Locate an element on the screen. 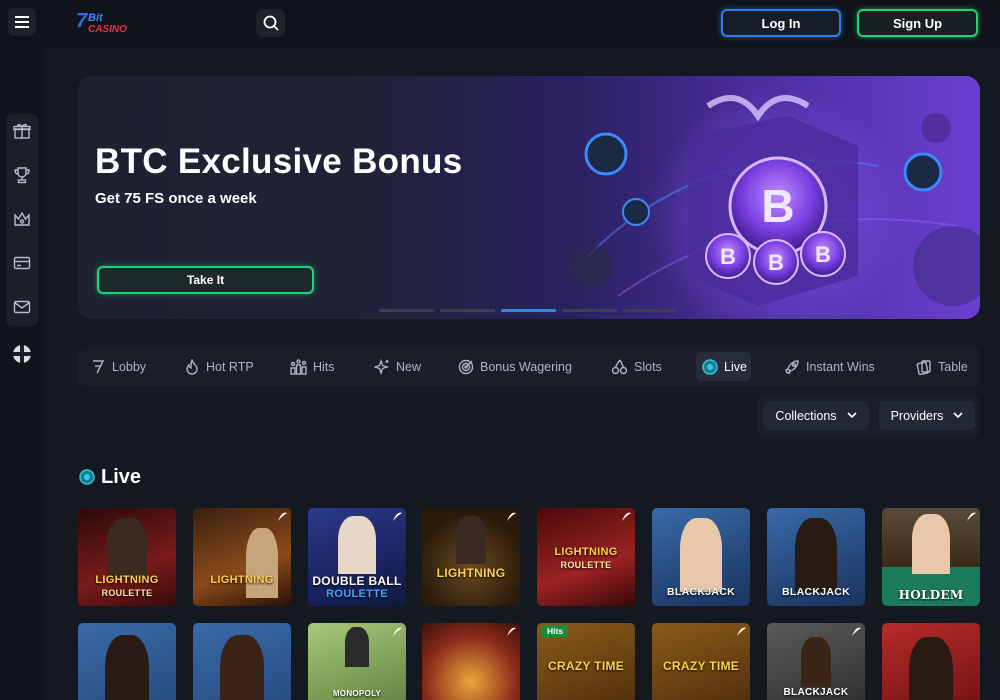 The image size is (1000, 700). collections-dropdown: Collections is located at coordinates (816, 415).